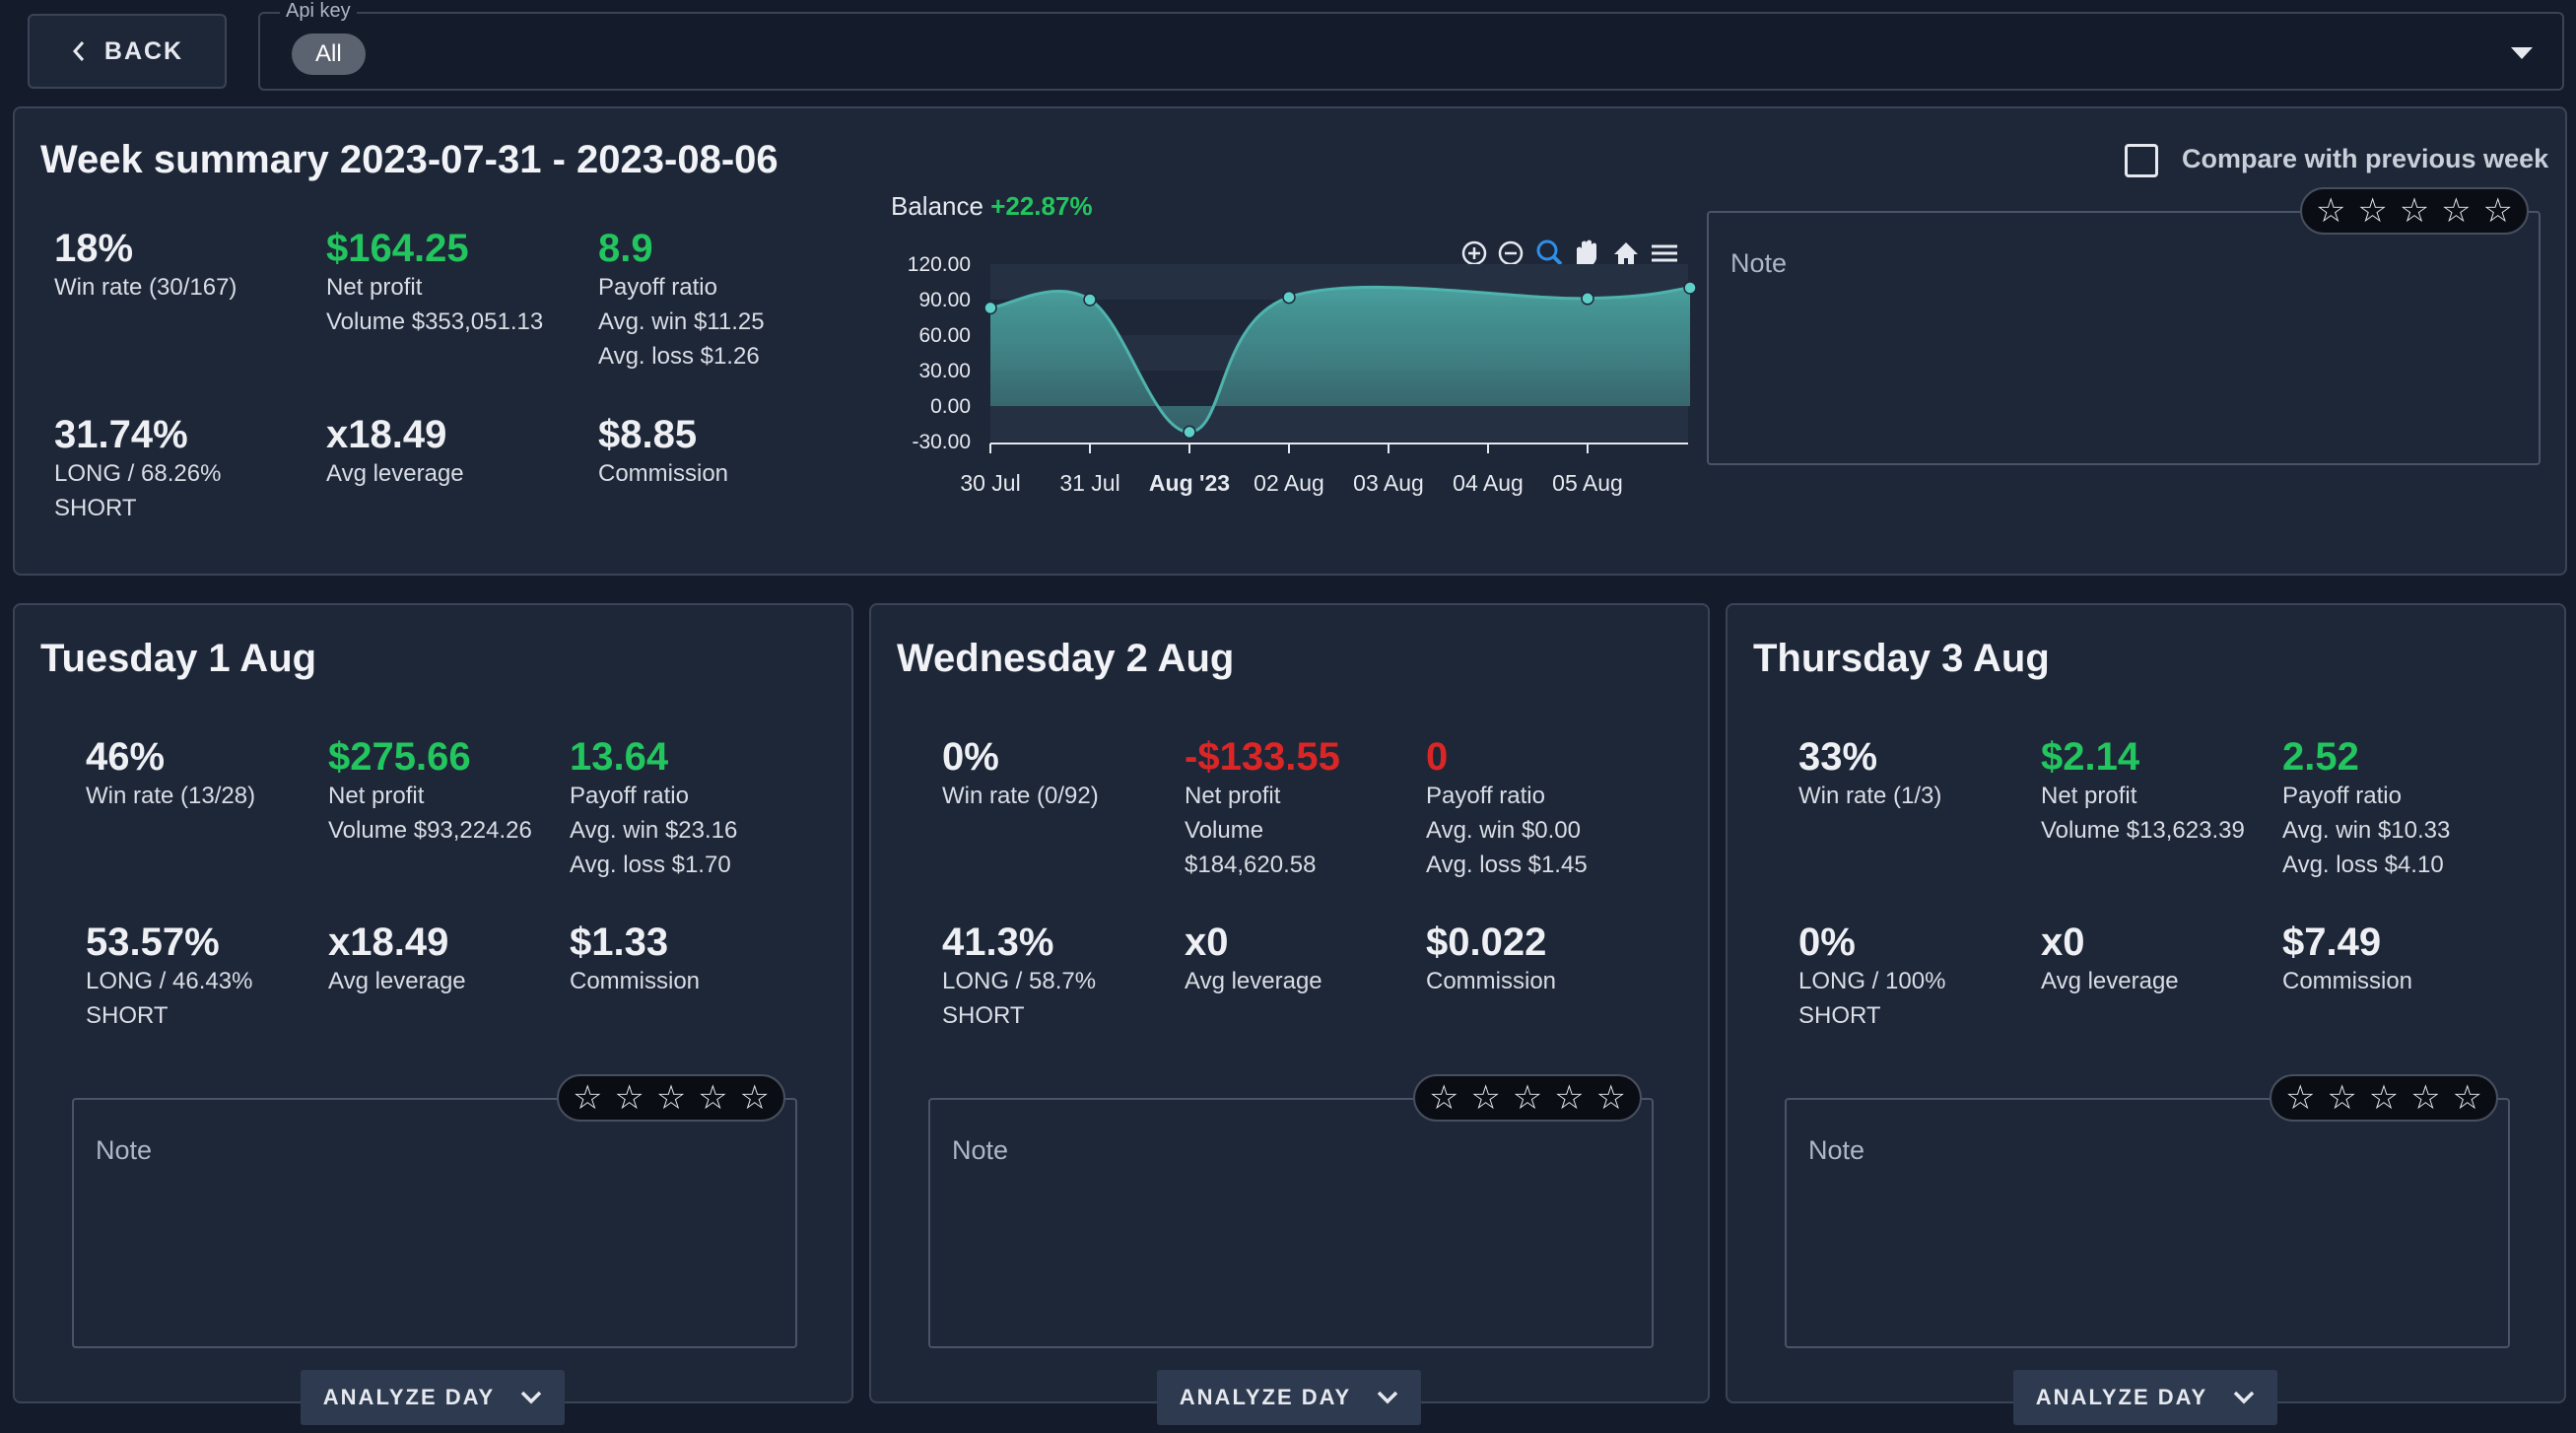 The image size is (2576, 1433). What do you see at coordinates (397, 957) in the screenshot?
I see `day-avg-leverage: x18.49 Avg leverage` at bounding box center [397, 957].